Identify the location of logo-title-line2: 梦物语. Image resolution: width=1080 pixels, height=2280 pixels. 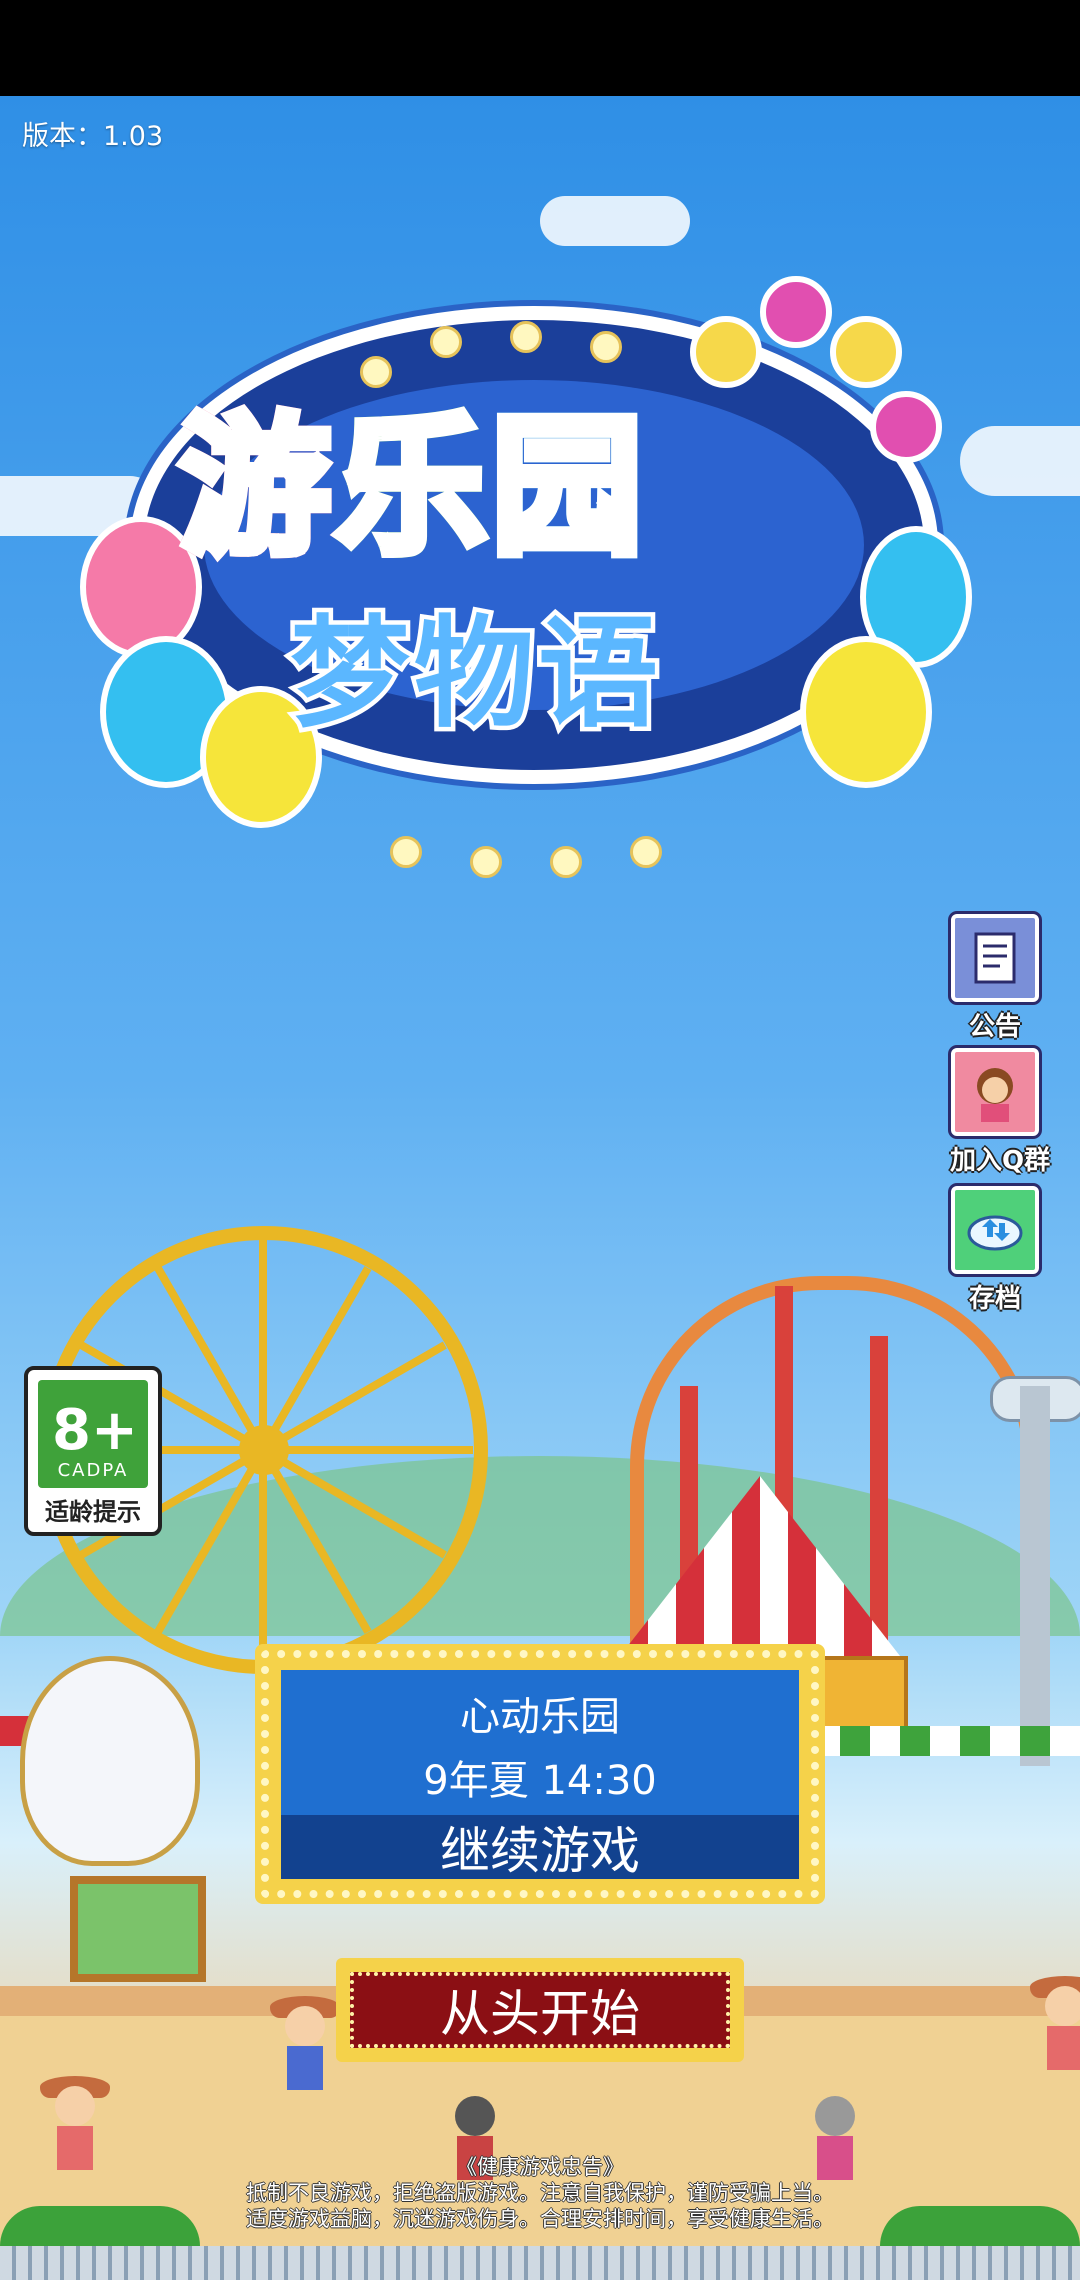
(474, 675).